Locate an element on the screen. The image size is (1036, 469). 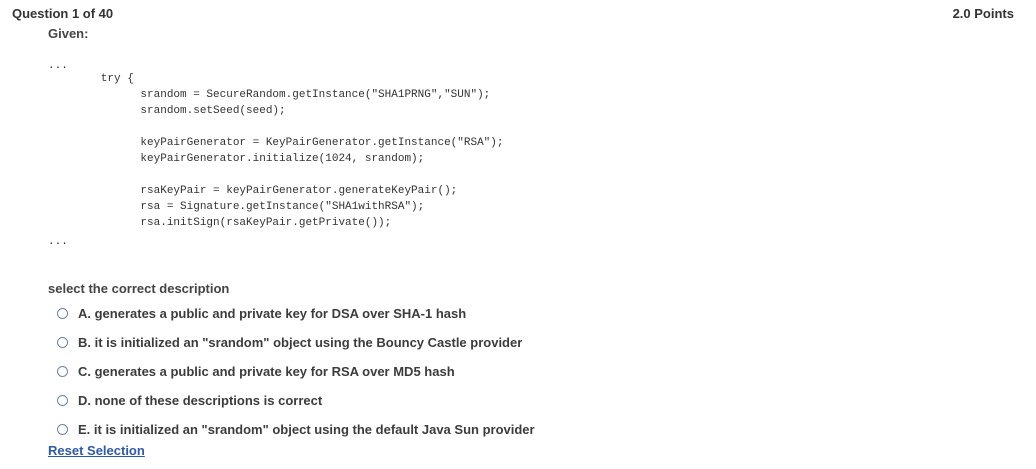
answer-option-d: D. none of these descriptions is correct is located at coordinates (189, 400).